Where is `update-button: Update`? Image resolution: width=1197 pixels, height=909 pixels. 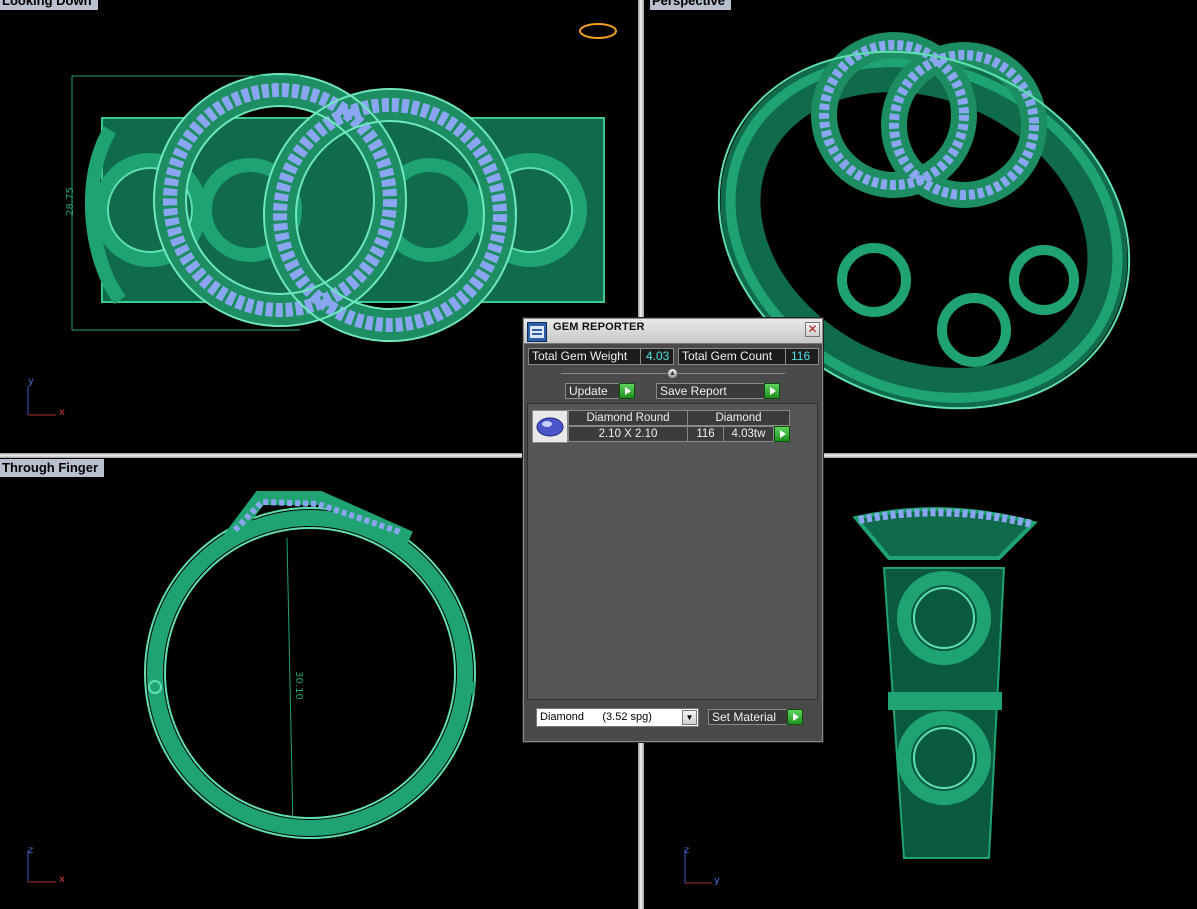 update-button: Update is located at coordinates (600, 391).